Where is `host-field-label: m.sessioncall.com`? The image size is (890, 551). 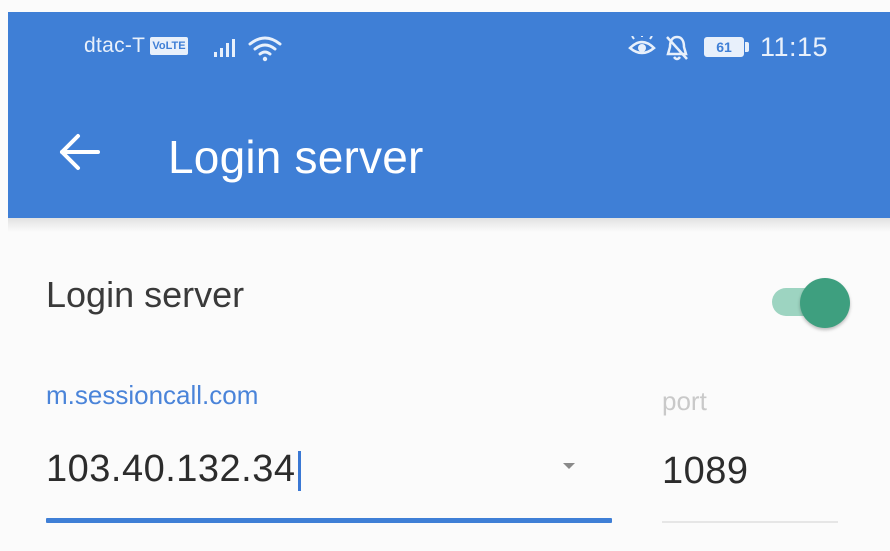 host-field-label: m.sessioncall.com is located at coordinates (152, 395).